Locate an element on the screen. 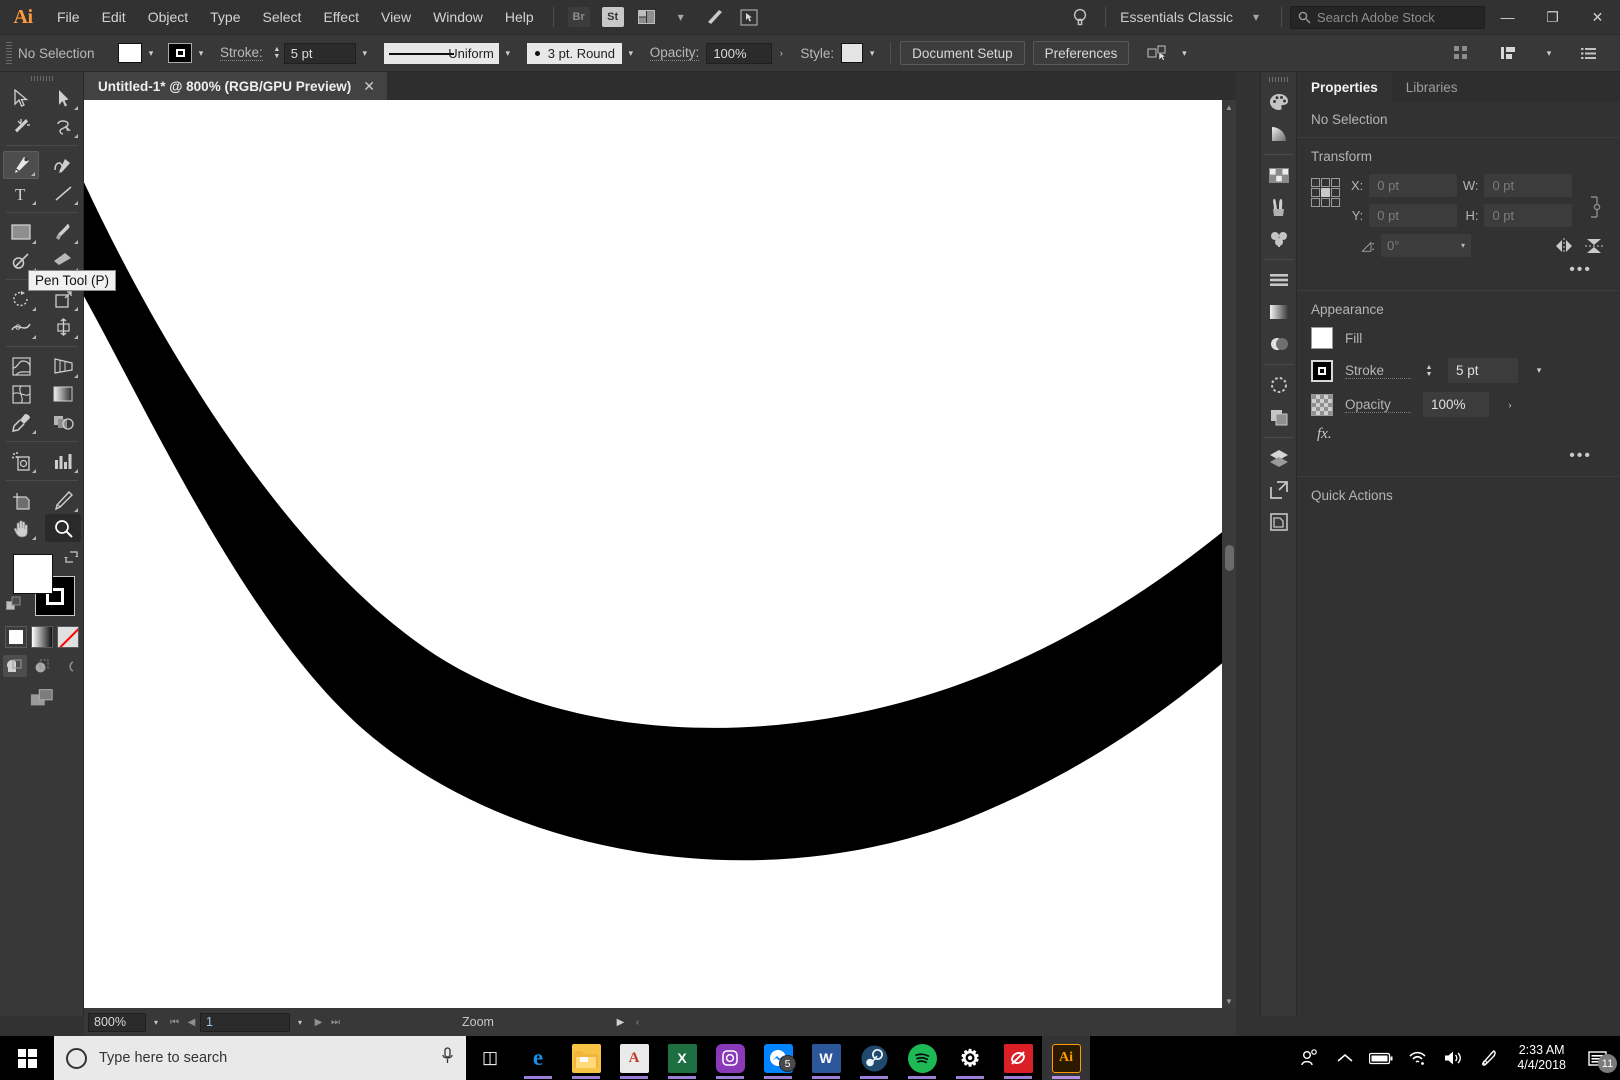 This screenshot has width=1620, height=1080. opacity-expand-icon: › is located at coordinates (781, 53).